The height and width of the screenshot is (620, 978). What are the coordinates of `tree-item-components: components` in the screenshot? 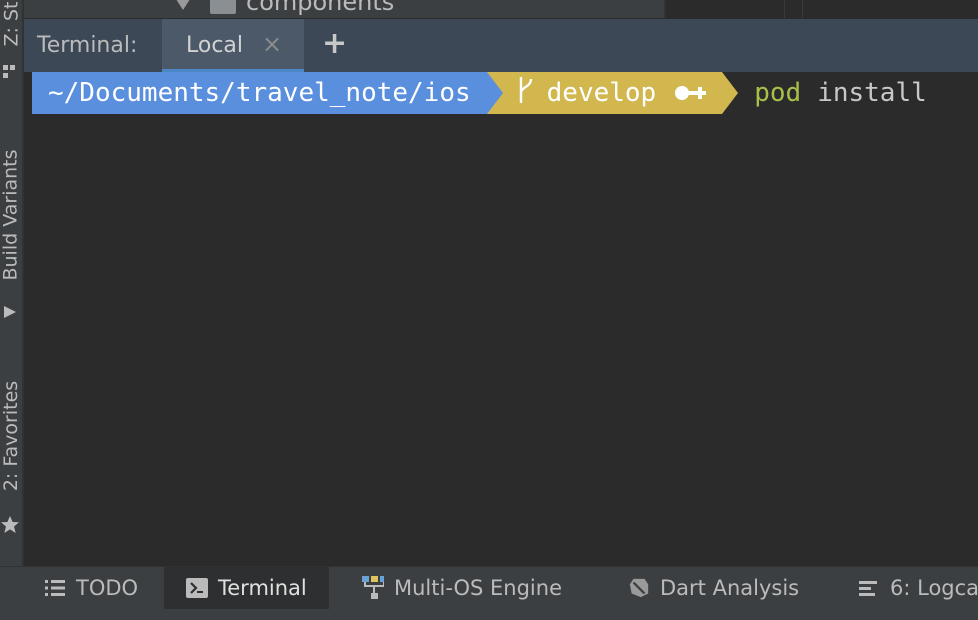 It's located at (320, 8).